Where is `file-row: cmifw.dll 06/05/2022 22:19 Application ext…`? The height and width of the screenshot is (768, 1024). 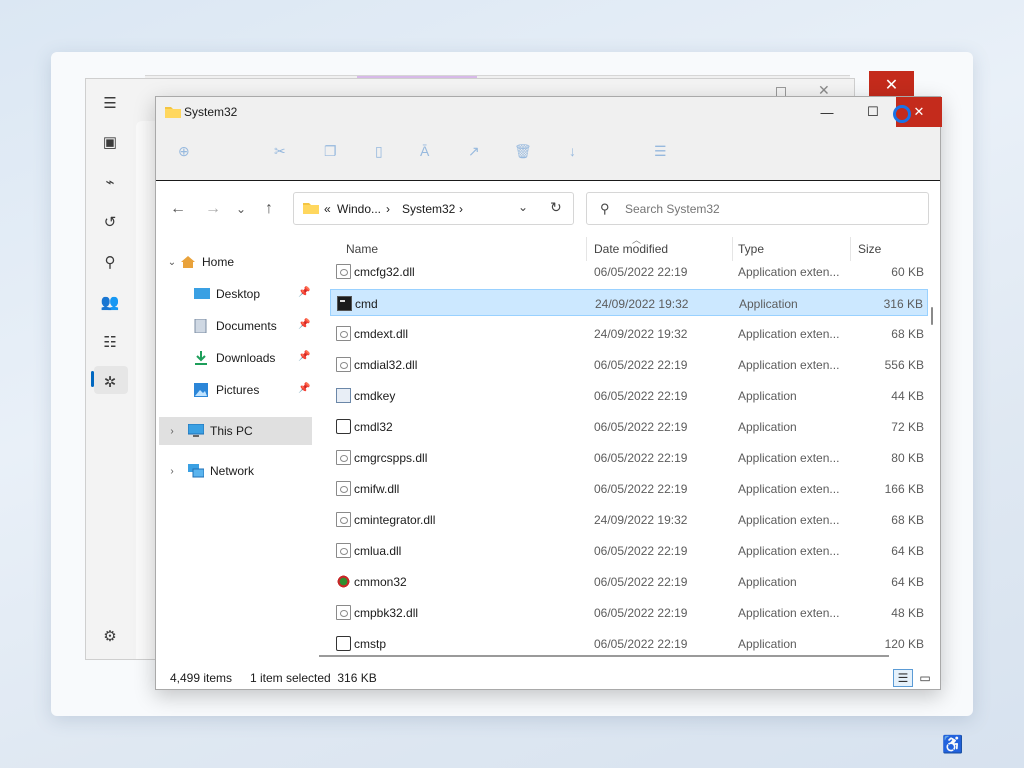 file-row: cmifw.dll 06/05/2022 22:19 Application ext… is located at coordinates (629, 488).